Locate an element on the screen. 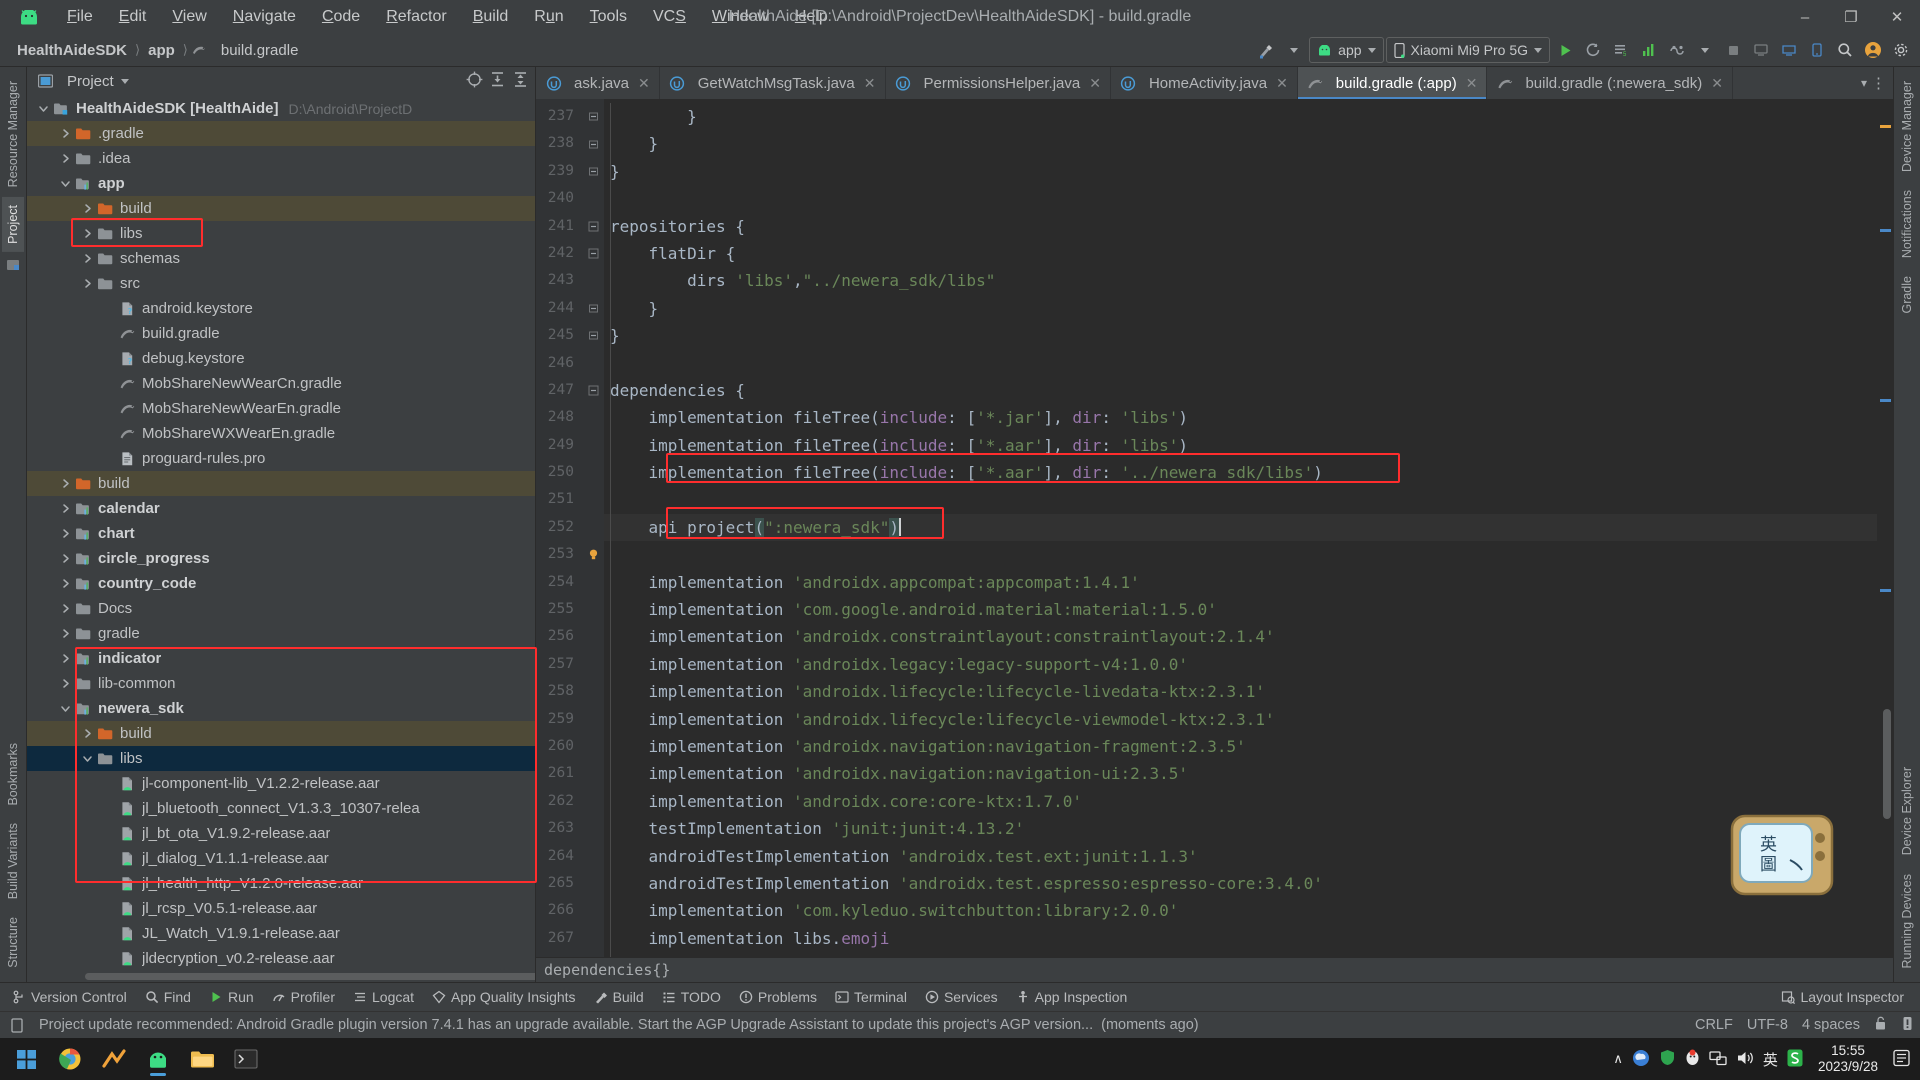  chevron-down-icon: ▾ is located at coordinates (1864, 83).